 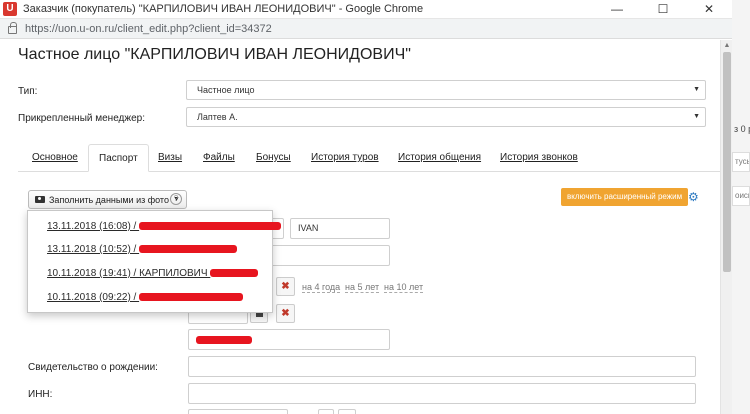 What do you see at coordinates (10, 9) in the screenshot?
I see `app-logo-icon: U` at bounding box center [10, 9].